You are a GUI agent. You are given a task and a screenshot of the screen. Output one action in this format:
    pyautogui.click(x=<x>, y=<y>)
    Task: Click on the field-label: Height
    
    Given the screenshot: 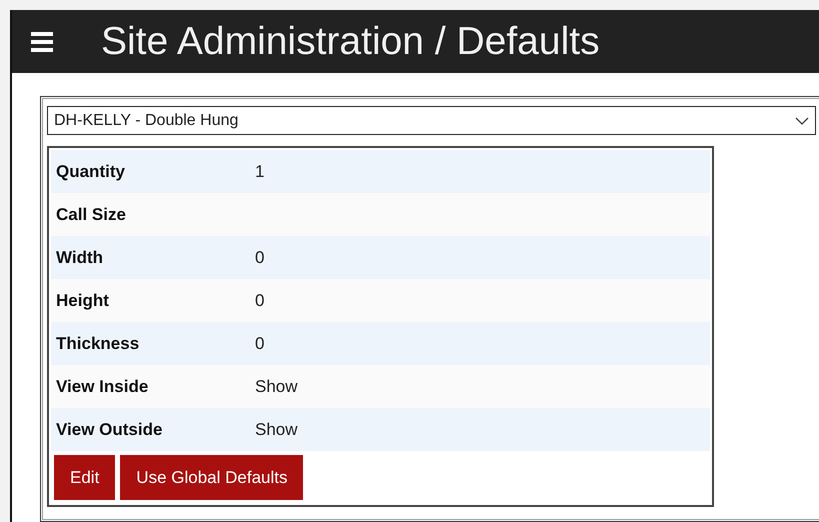 What is the action you would take?
    pyautogui.click(x=82, y=300)
    